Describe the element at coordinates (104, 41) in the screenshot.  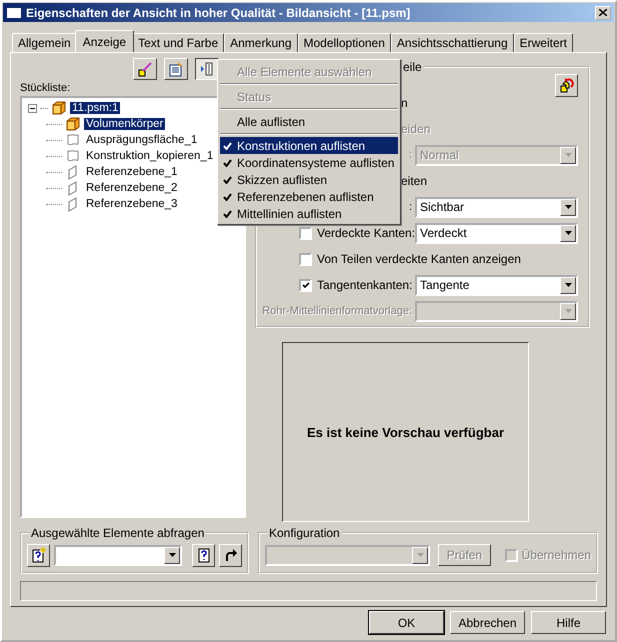
I see `tab: Anzeige` at that location.